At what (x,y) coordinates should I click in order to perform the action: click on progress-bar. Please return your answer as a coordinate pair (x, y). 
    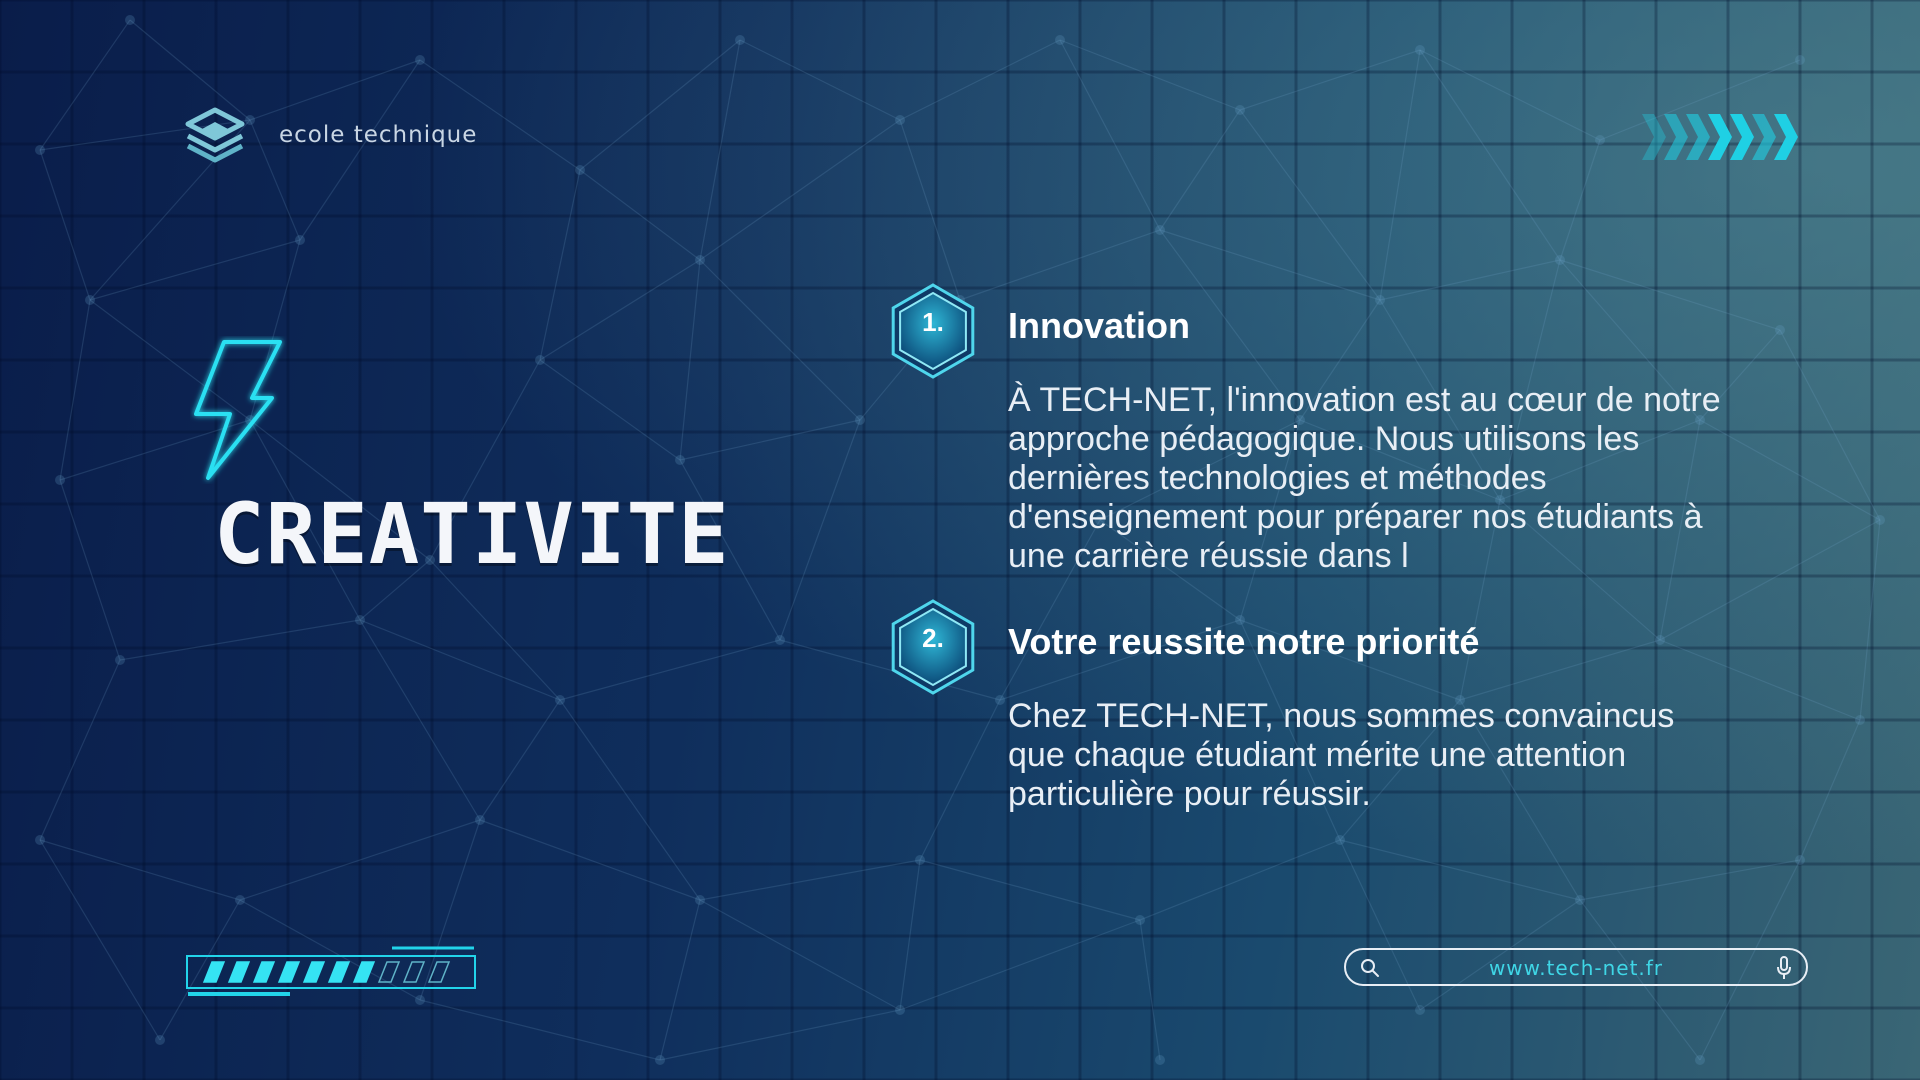
    Looking at the image, I should click on (331, 971).